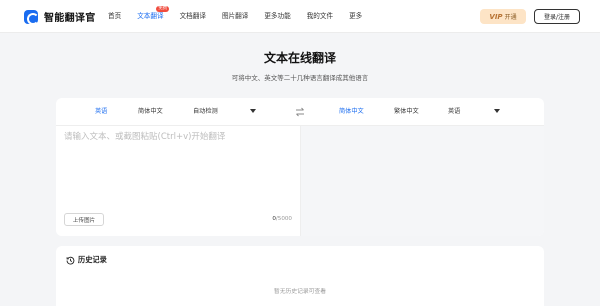 The height and width of the screenshot is (306, 600). What do you see at coordinates (92, 259) in the screenshot?
I see `history-title: 历史记录` at bounding box center [92, 259].